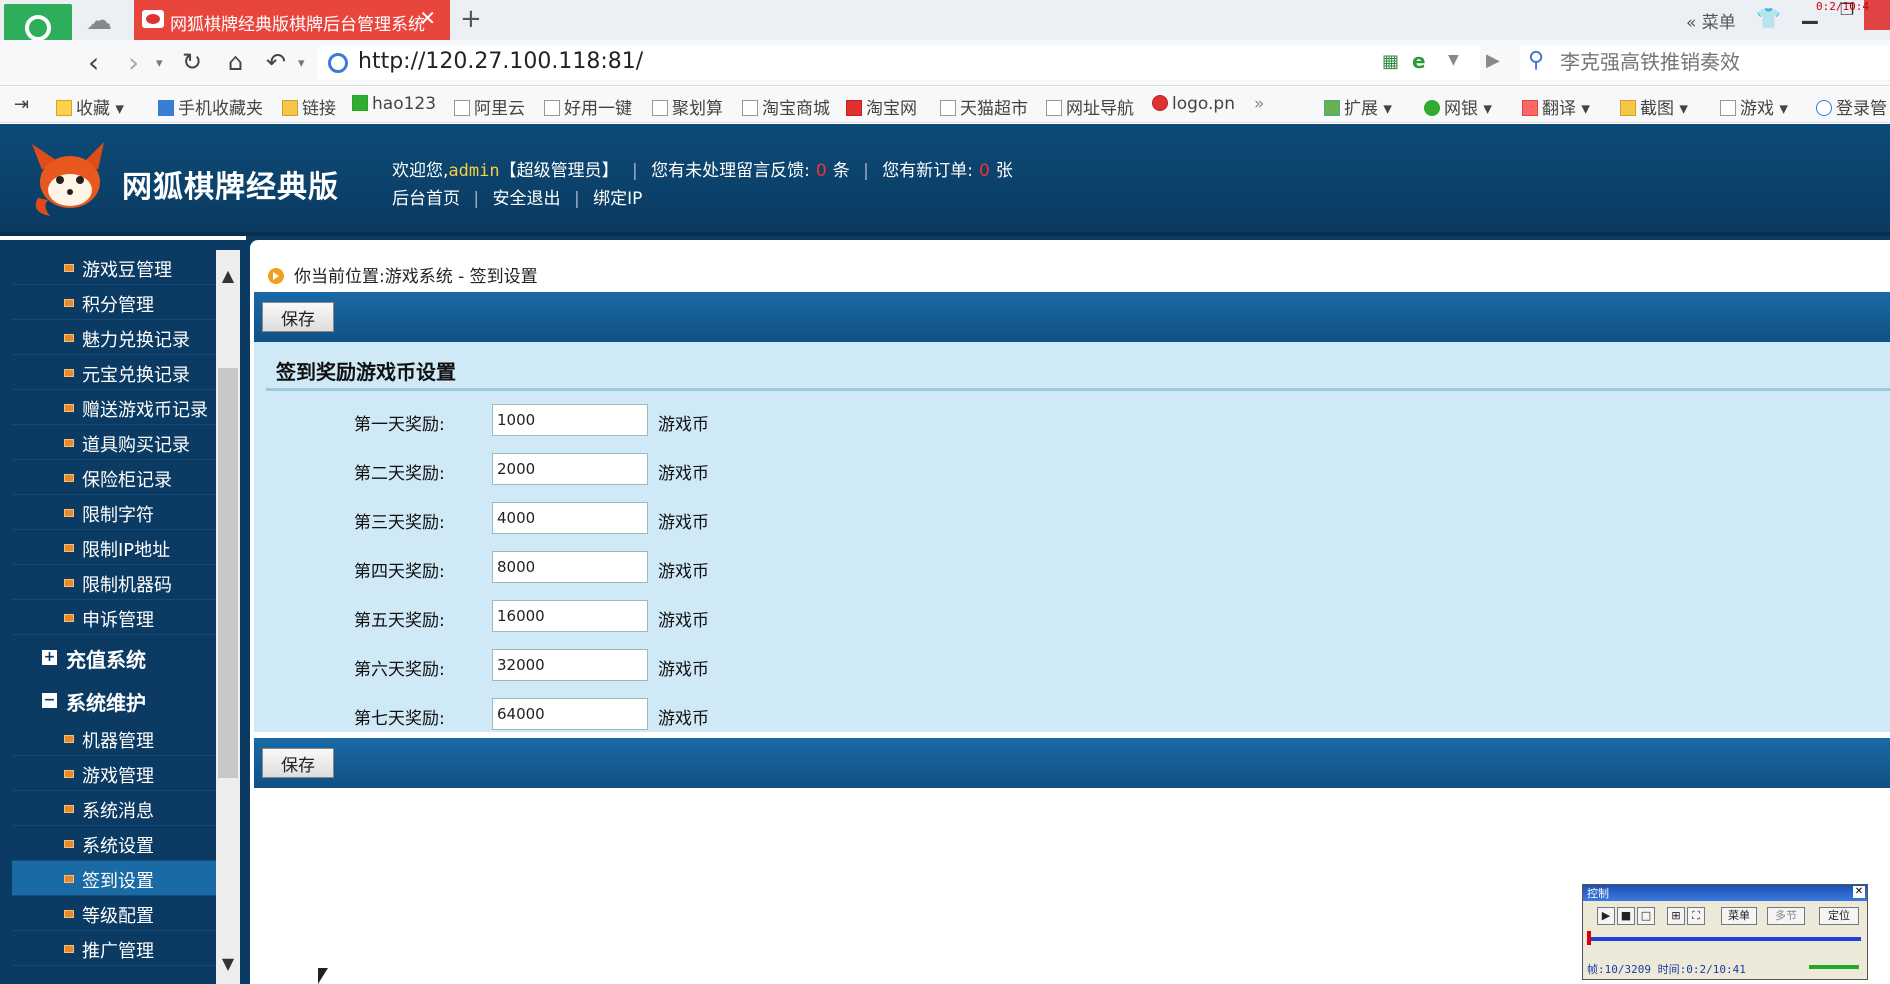 The image size is (1890, 984). I want to click on search-box: ⚲, so click(1705, 63).